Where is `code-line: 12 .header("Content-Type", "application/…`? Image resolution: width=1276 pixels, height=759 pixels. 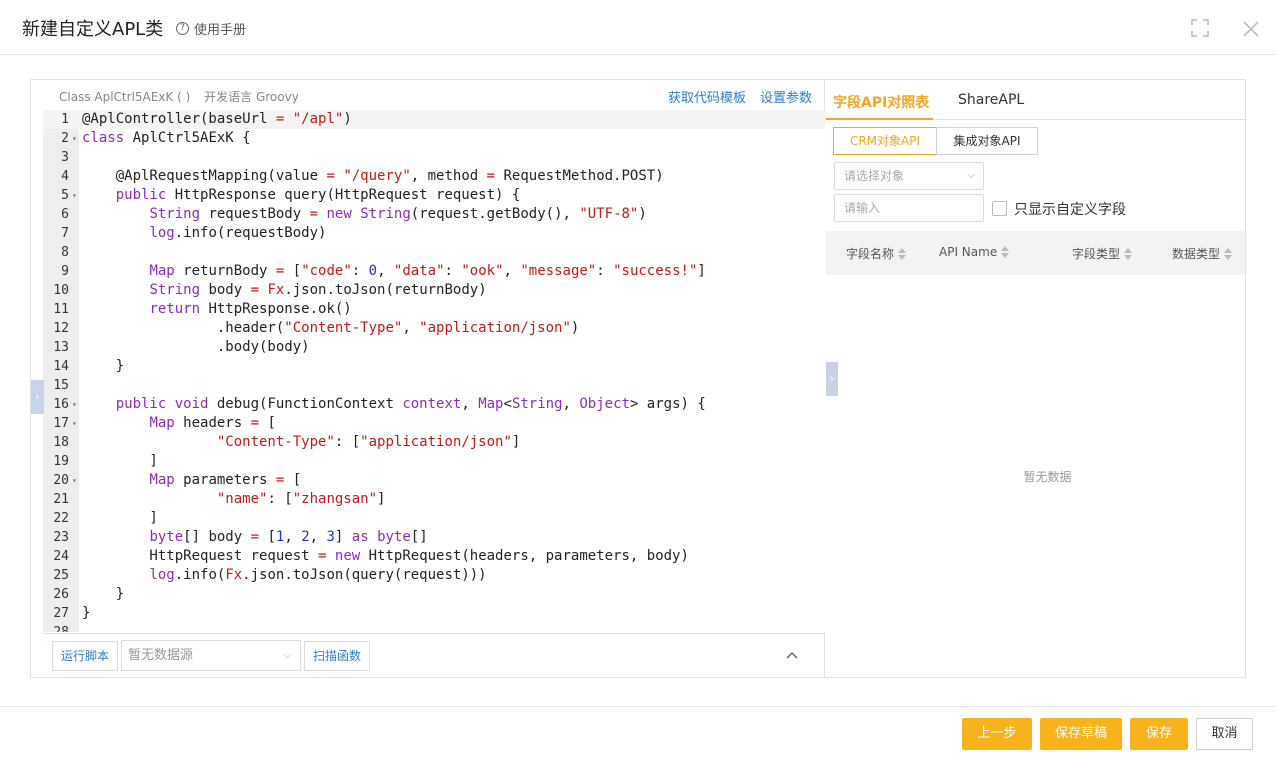 code-line: 12 .header("Content-Type", "application/… is located at coordinates (434, 328).